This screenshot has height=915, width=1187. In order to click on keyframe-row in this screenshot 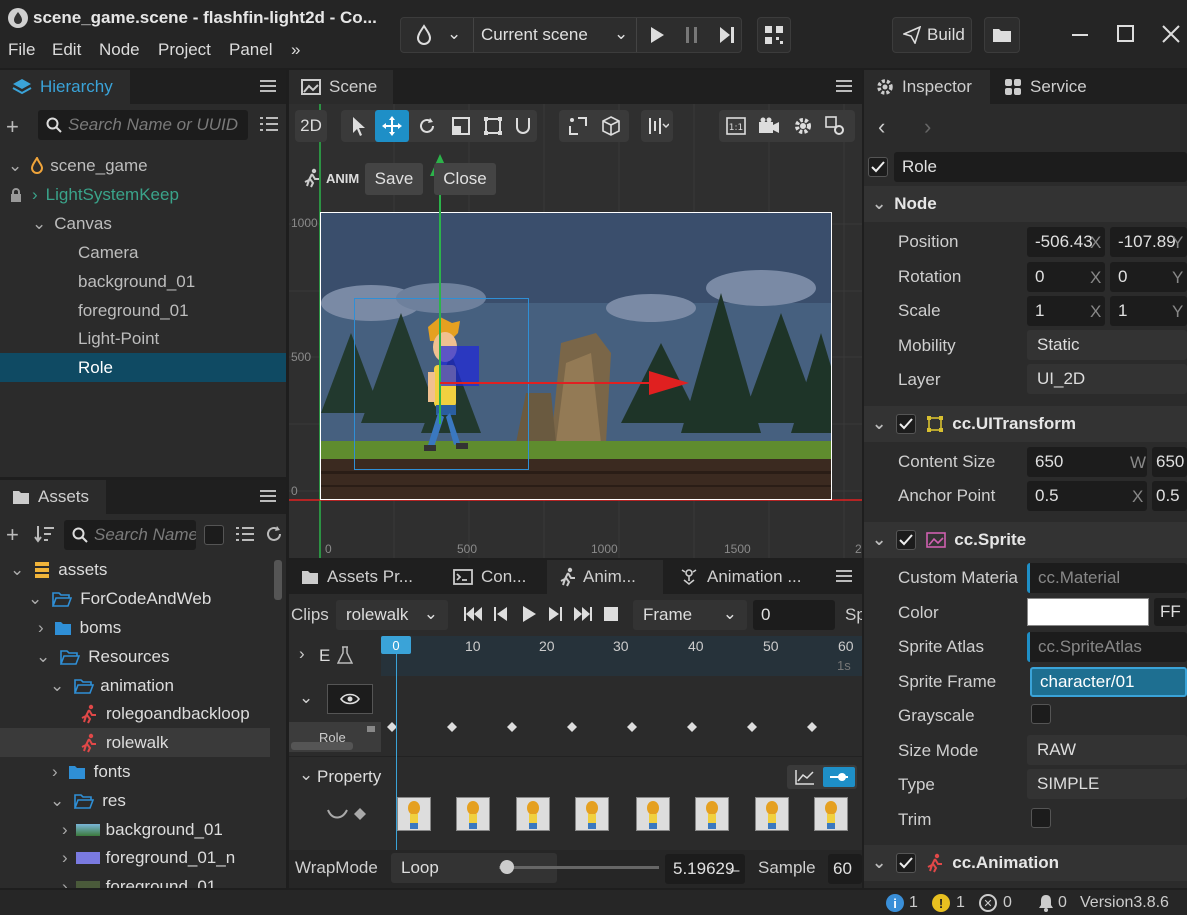, I will do `click(621, 738)`.